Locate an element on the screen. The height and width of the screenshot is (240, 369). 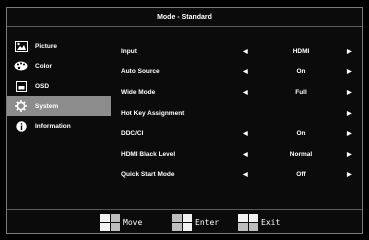
osd-title-bar: Mode - Standard is located at coordinates (184, 17).